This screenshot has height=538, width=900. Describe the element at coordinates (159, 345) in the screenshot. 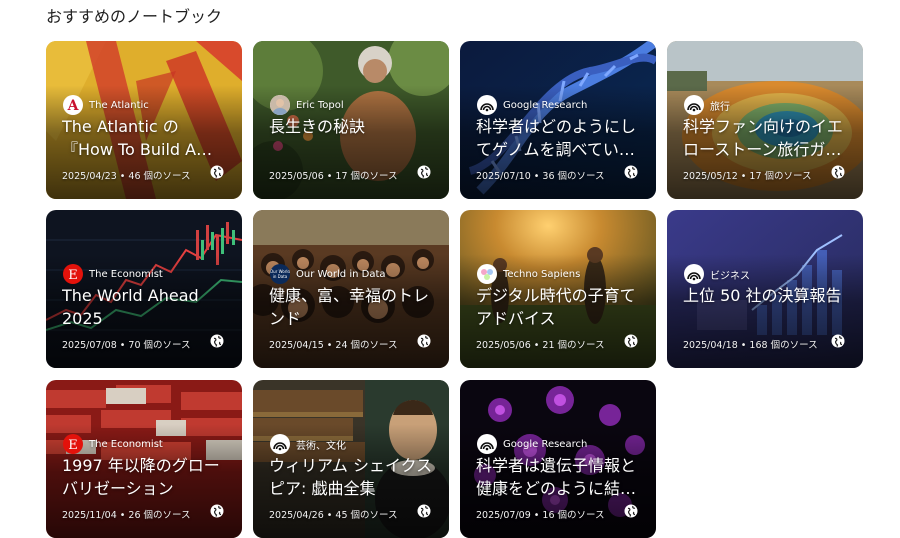

I see `card-source-count: 70 個のソース` at that location.